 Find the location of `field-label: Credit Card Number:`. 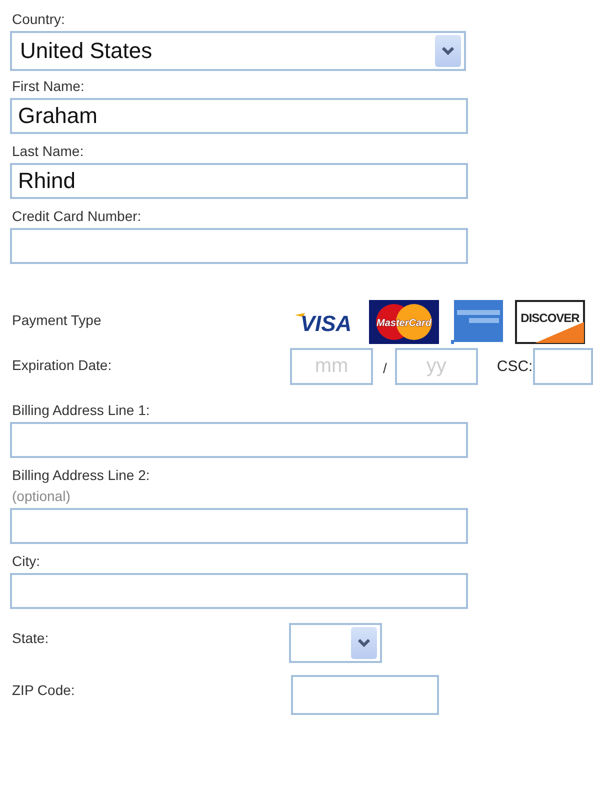

field-label: Credit Card Number: is located at coordinates (77, 216).